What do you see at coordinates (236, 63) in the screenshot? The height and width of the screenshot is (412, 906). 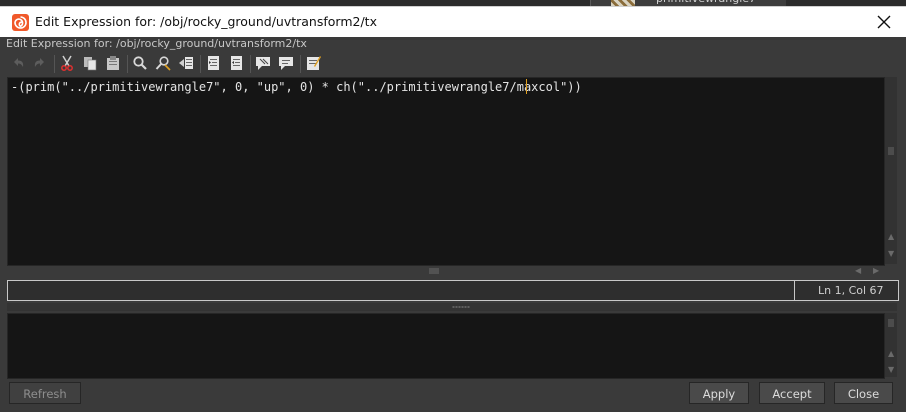 I see `unindent-icon` at bounding box center [236, 63].